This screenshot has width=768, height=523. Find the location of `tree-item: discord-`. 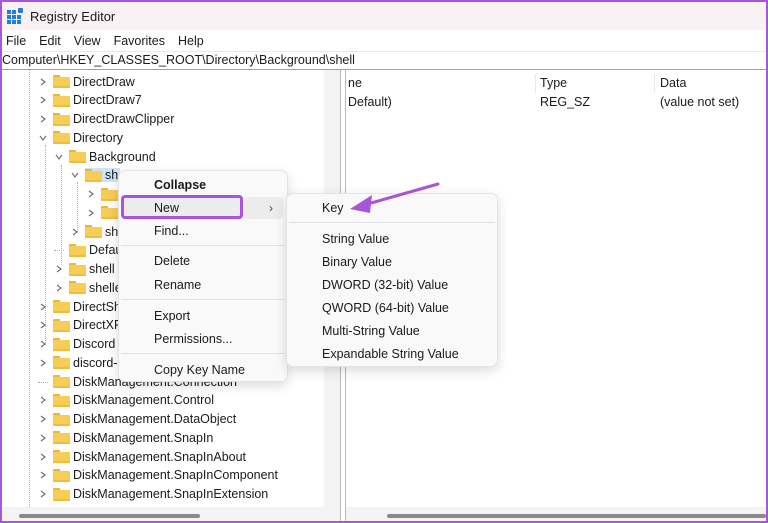

tree-item: discord- is located at coordinates (77, 362).